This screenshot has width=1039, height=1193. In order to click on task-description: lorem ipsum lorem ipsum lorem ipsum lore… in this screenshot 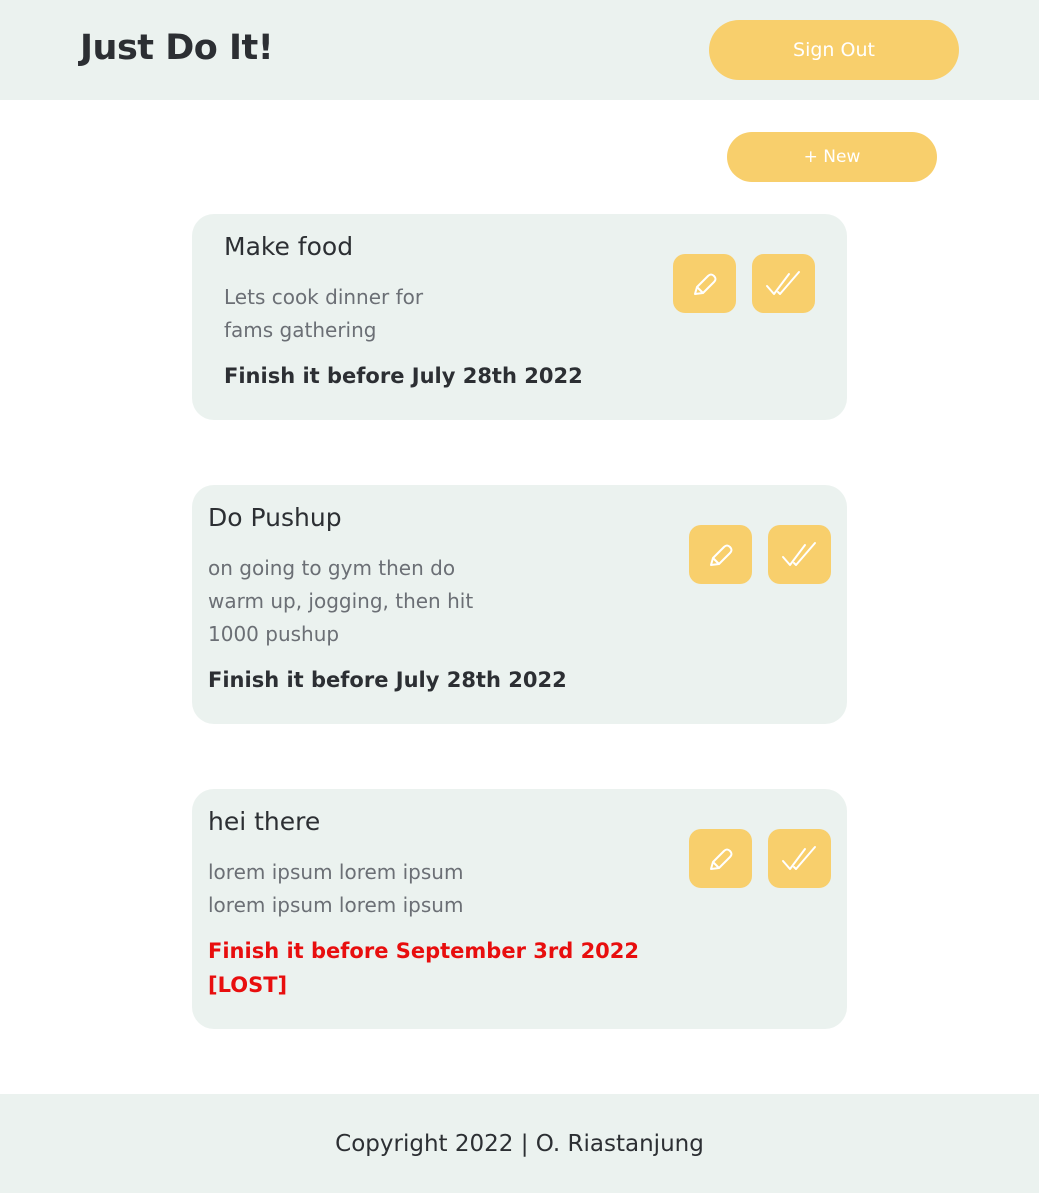, I will do `click(336, 888)`.